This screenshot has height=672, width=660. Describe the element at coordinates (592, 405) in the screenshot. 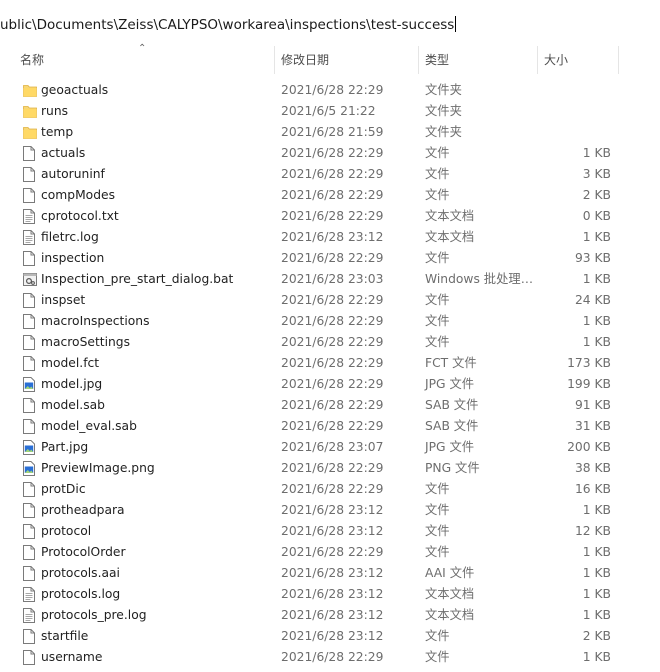

I see `file-size: 91 KB` at that location.